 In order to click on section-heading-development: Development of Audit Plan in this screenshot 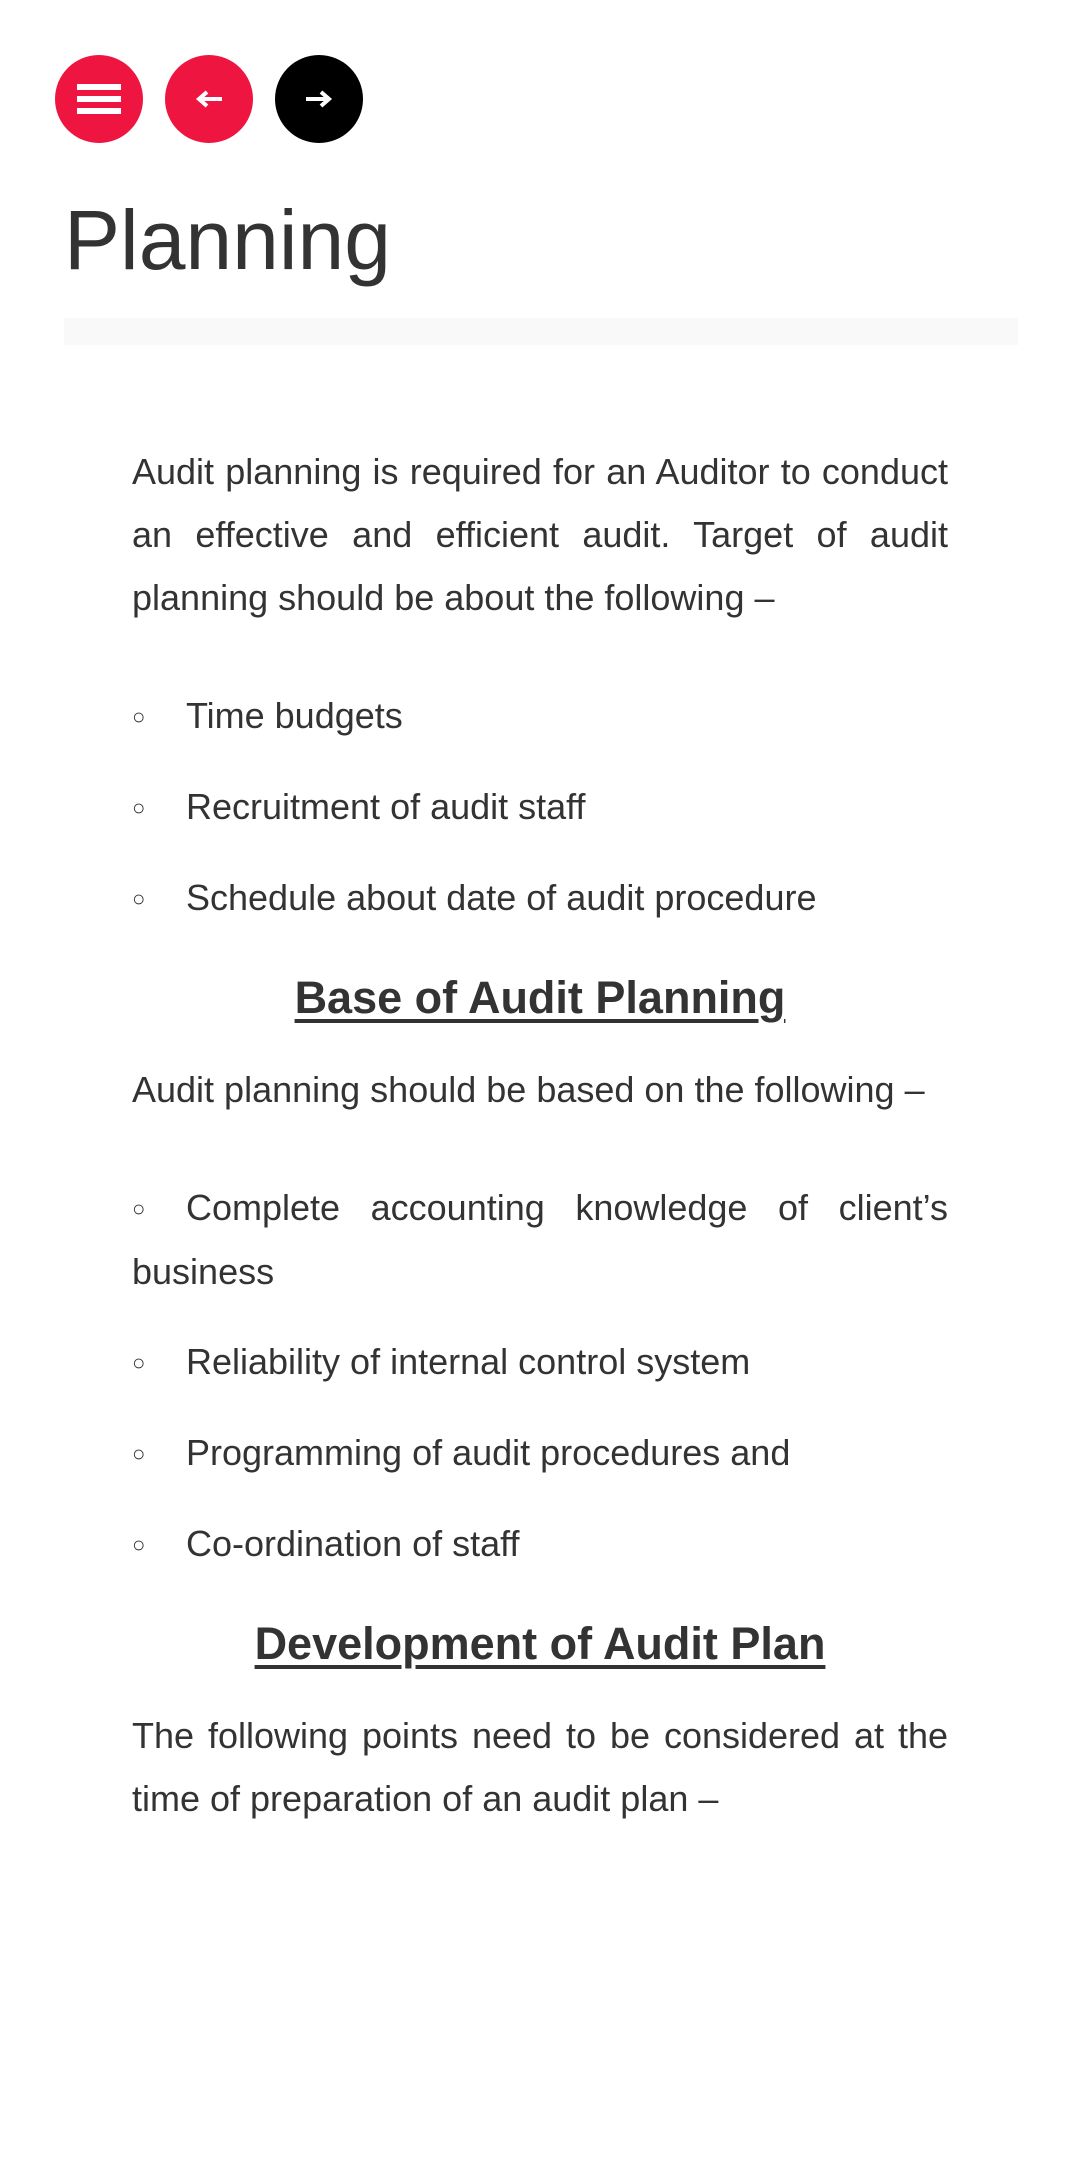, I will do `click(540, 1643)`.